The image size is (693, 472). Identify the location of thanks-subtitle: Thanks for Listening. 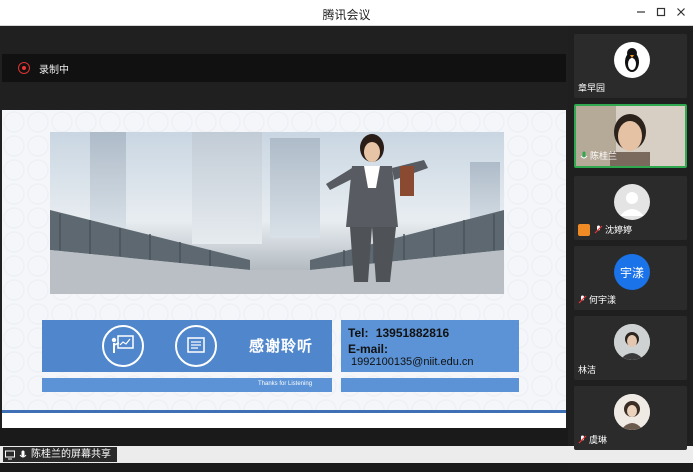
(285, 384).